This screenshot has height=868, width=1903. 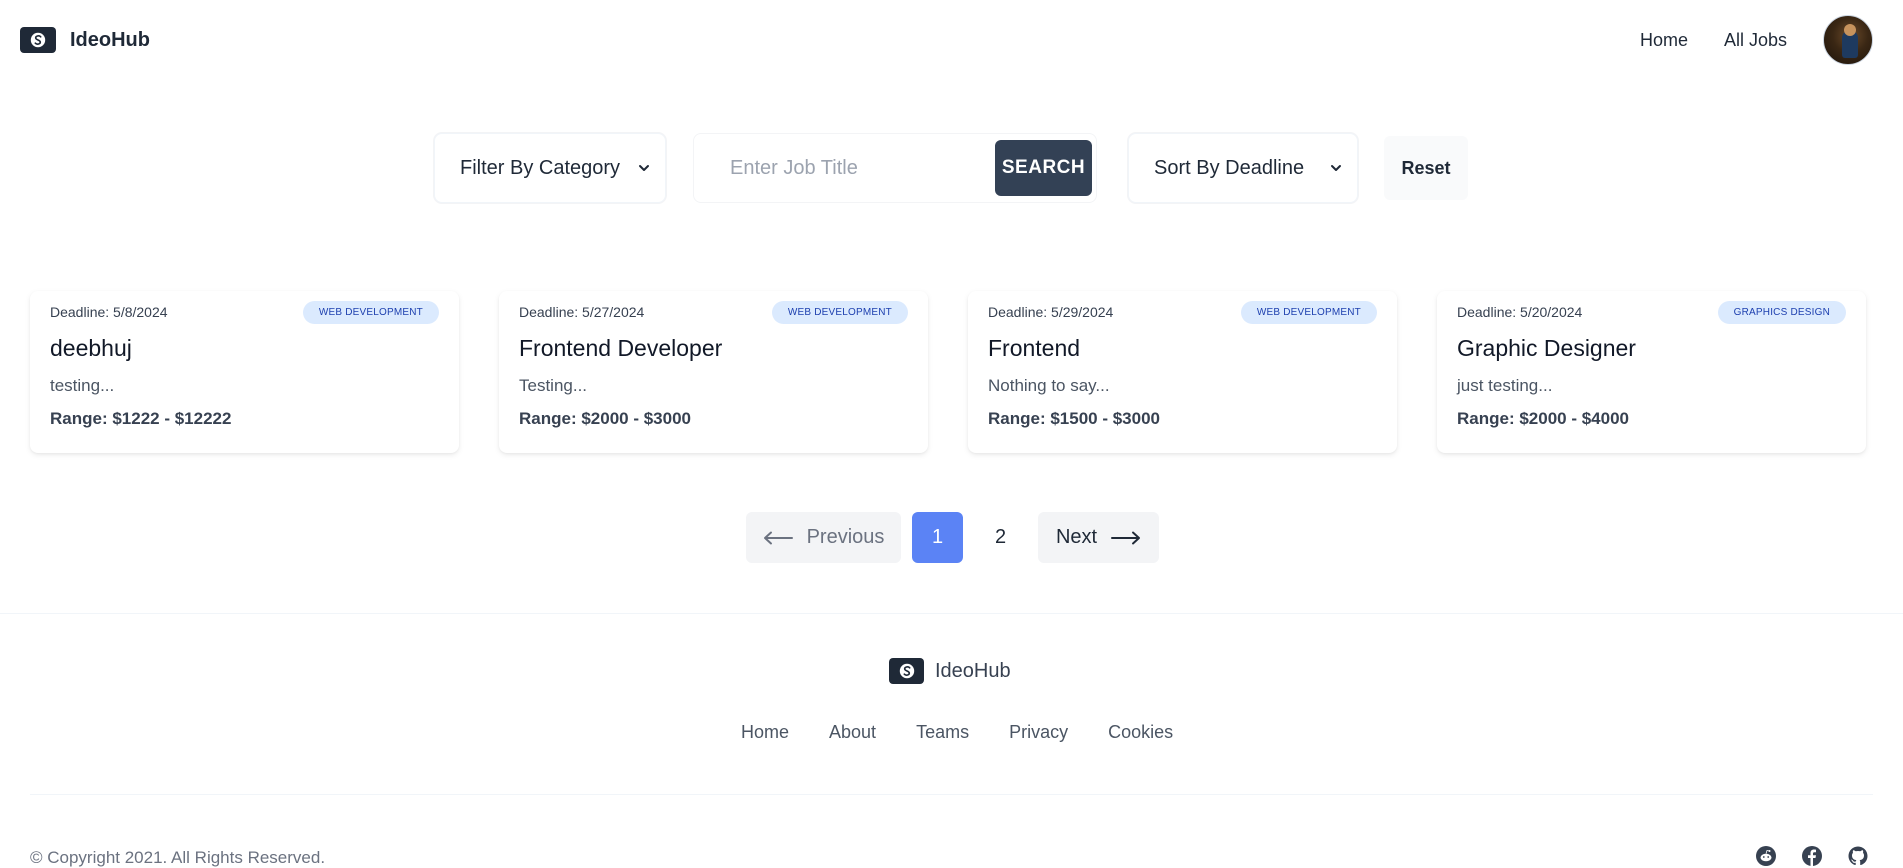 What do you see at coordinates (1766, 856) in the screenshot?
I see `reddit-icon` at bounding box center [1766, 856].